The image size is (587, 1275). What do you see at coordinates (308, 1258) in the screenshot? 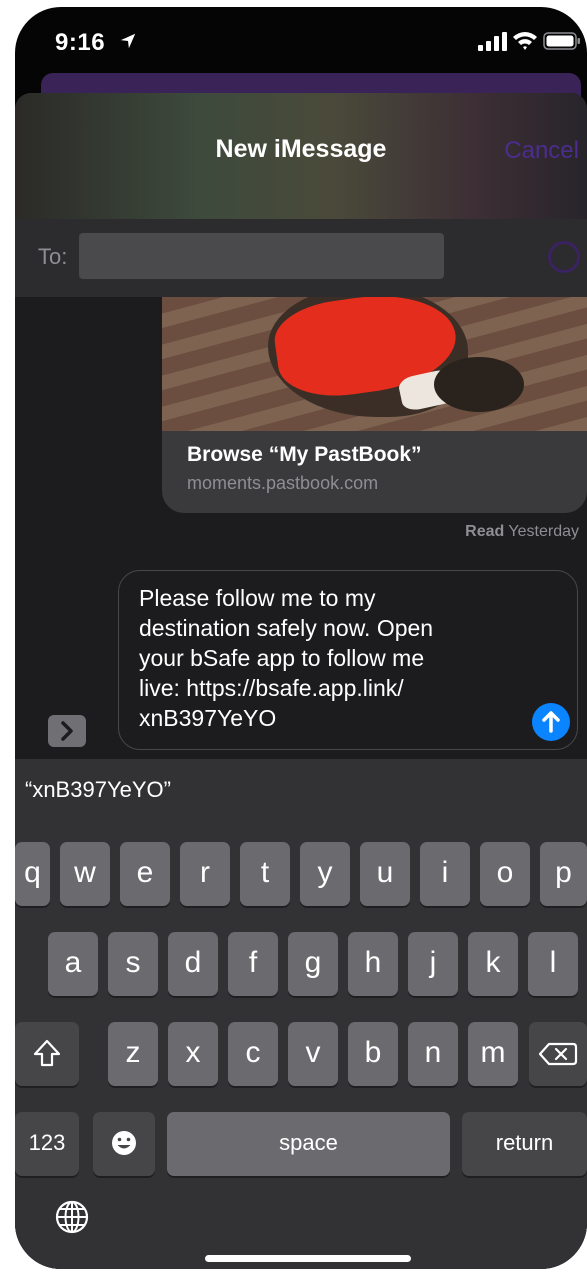
I see `home-indicator` at bounding box center [308, 1258].